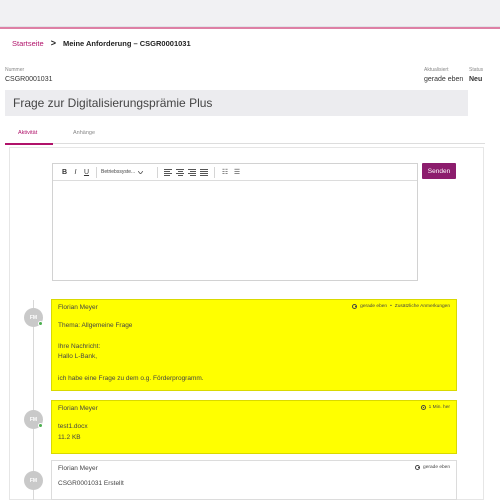 Image resolution: width=500 pixels, height=500 pixels. Describe the element at coordinates (73, 426) in the screenshot. I see `attachment-link: test1.docx` at that location.